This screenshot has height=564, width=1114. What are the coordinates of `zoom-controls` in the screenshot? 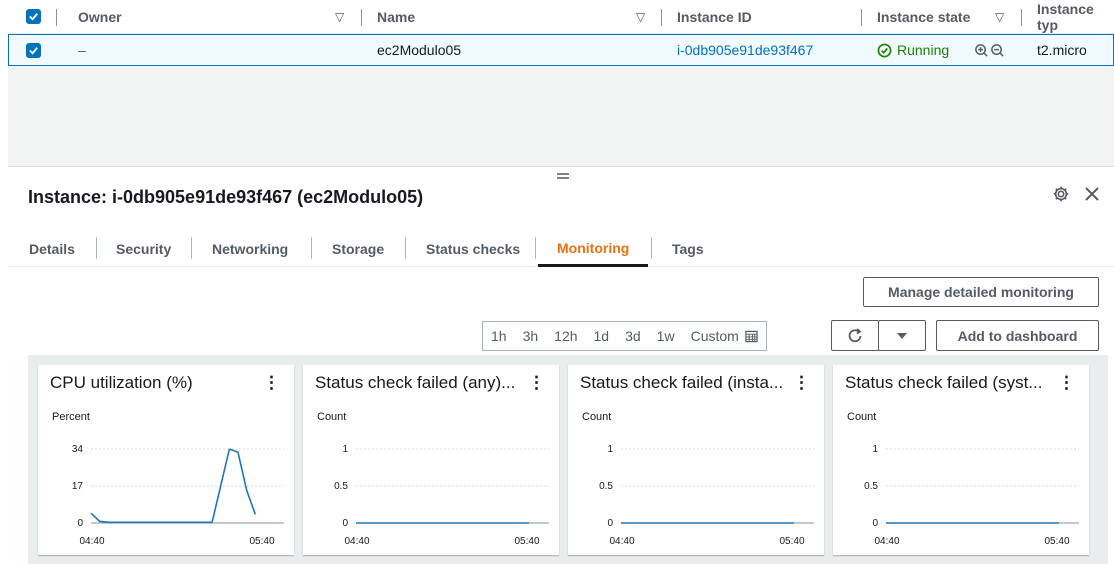 It's located at (989, 50).